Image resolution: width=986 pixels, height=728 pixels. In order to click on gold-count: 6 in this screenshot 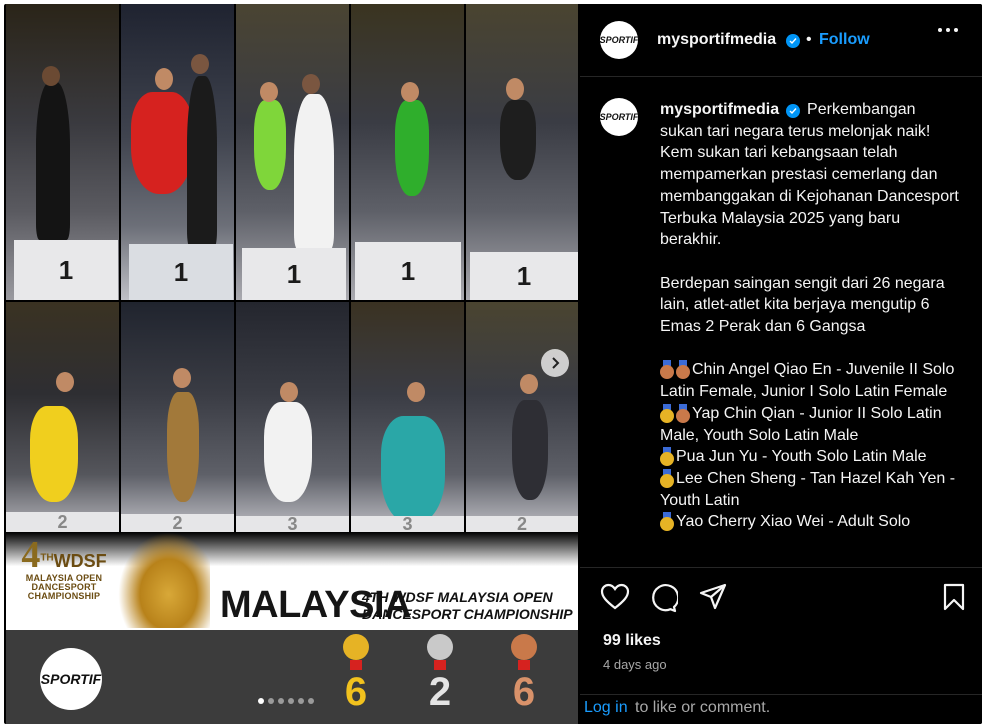, I will do `click(356, 692)`.